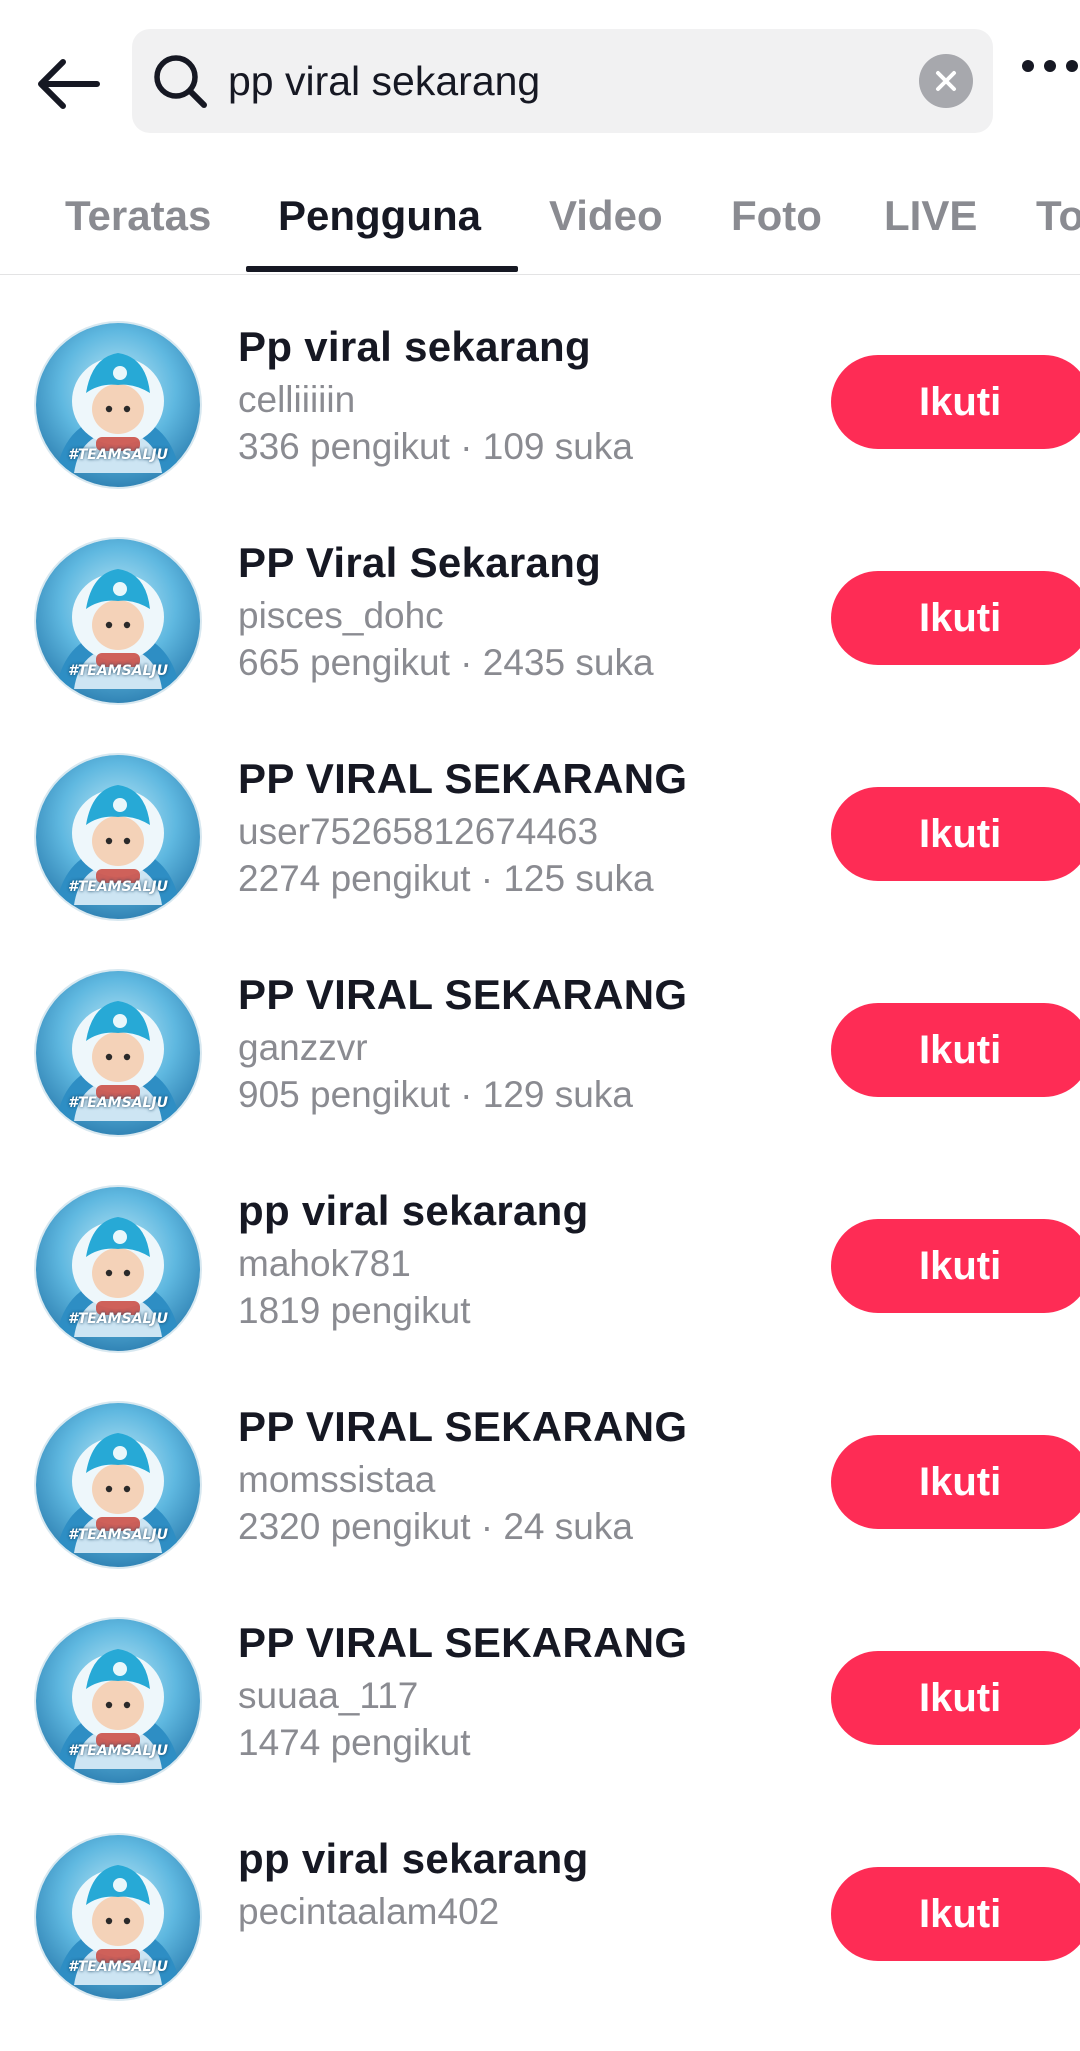 This screenshot has width=1080, height=2051. I want to click on user-stats: 1819 pengikut, so click(354, 1310).